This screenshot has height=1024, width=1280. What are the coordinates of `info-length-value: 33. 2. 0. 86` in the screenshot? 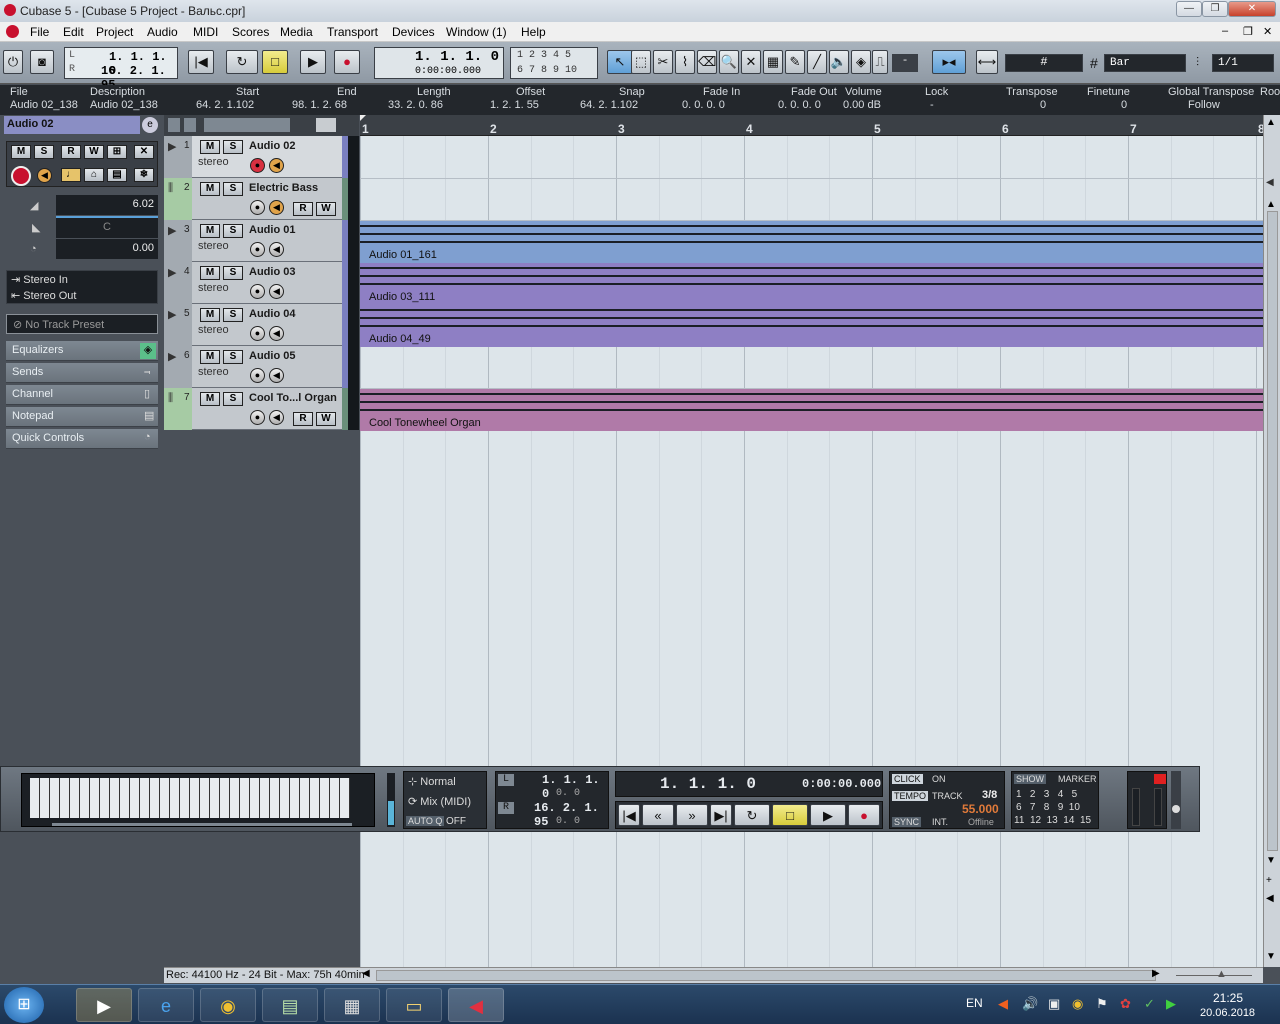 It's located at (415, 105).